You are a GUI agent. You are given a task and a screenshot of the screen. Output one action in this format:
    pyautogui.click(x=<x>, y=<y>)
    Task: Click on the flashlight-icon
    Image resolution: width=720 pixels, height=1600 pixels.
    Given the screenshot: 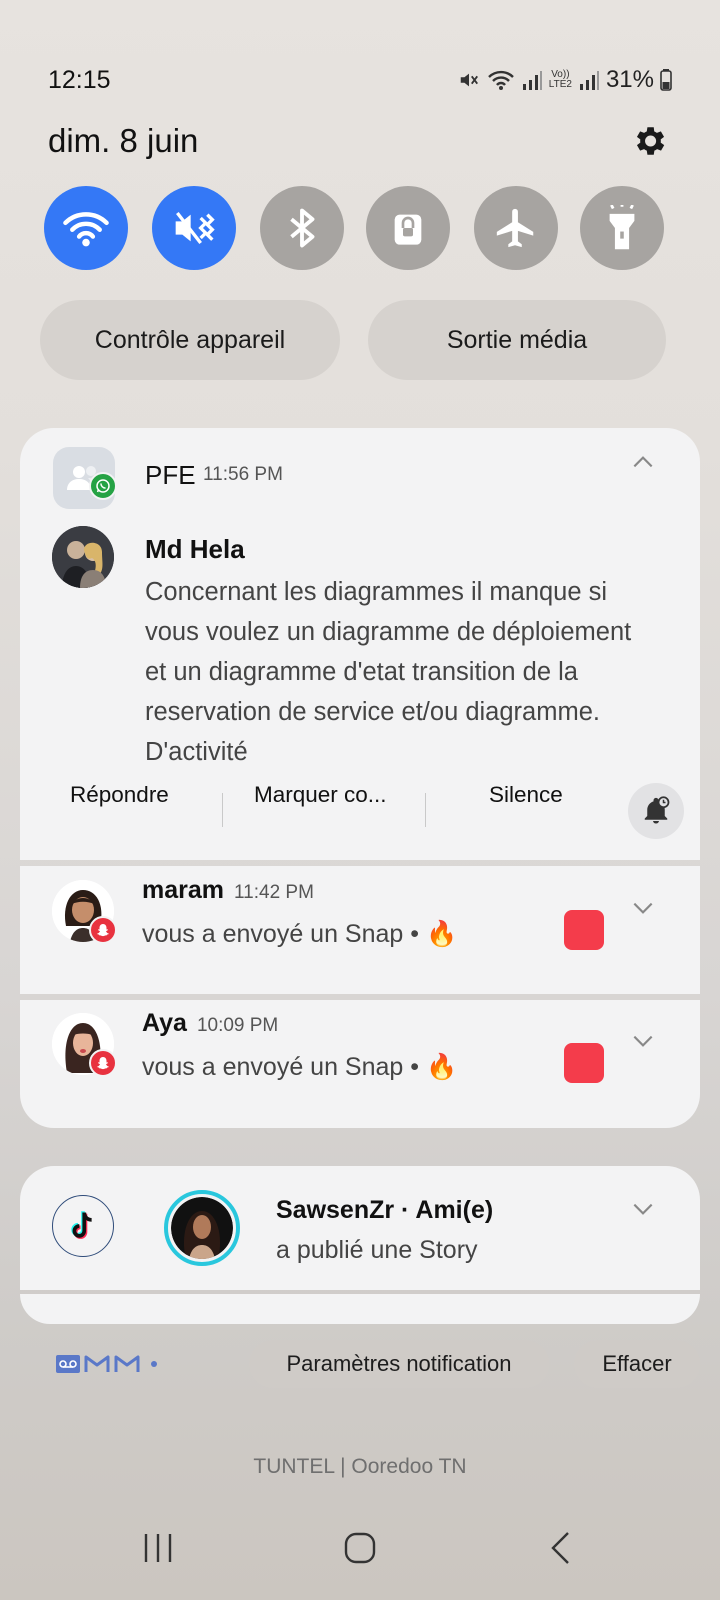 What is the action you would take?
    pyautogui.click(x=622, y=227)
    